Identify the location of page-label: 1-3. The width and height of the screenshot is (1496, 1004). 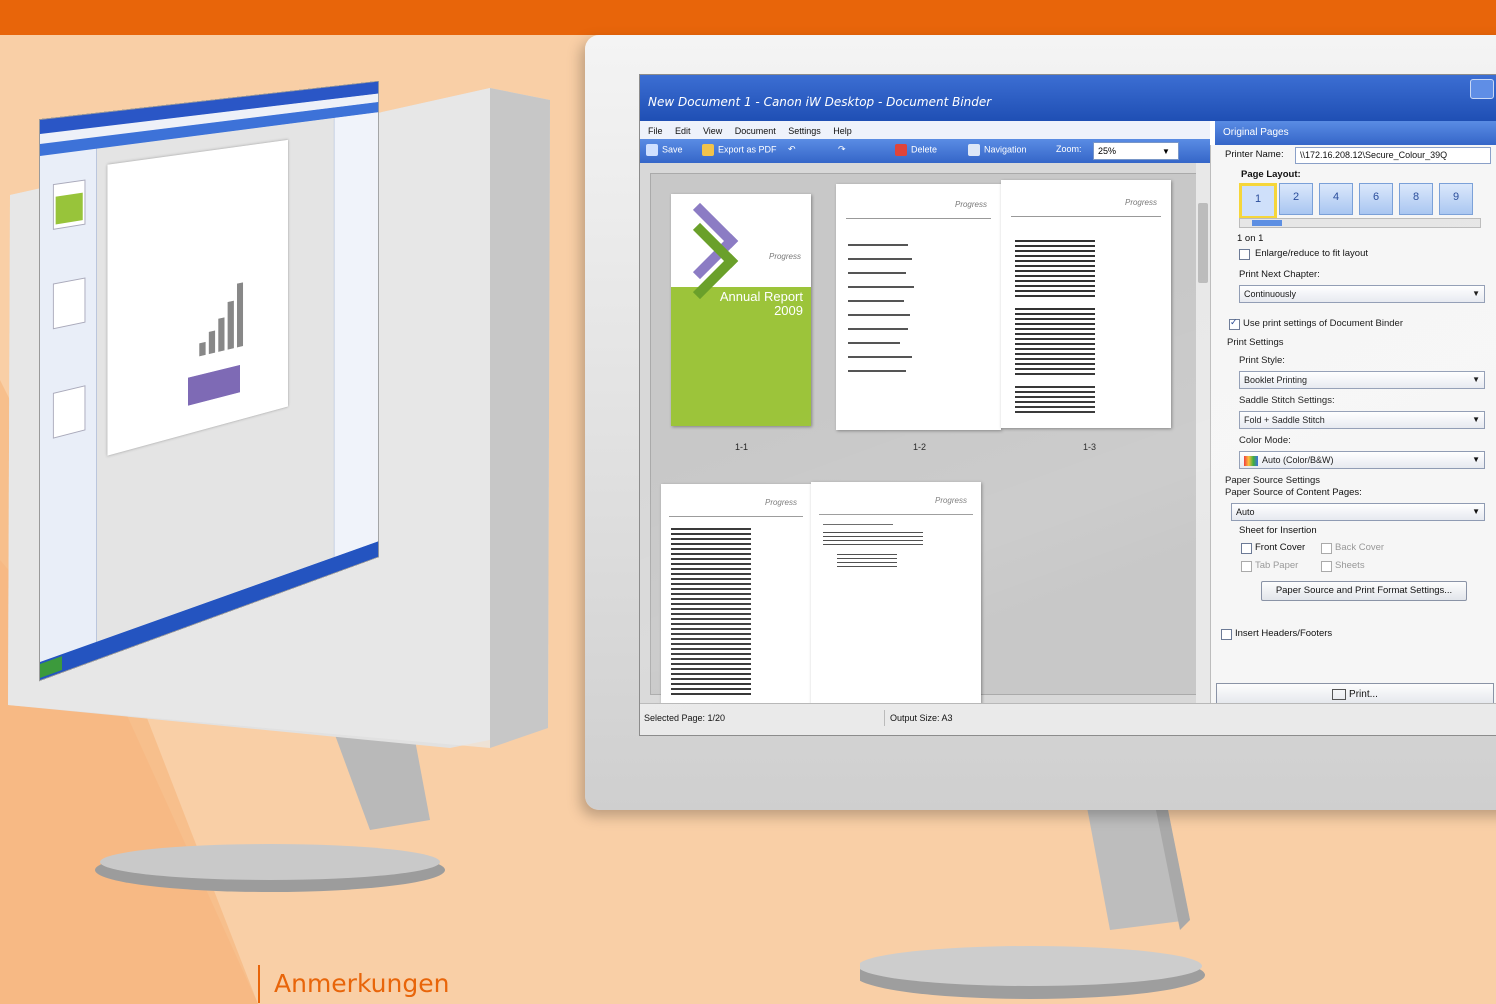
(1090, 447).